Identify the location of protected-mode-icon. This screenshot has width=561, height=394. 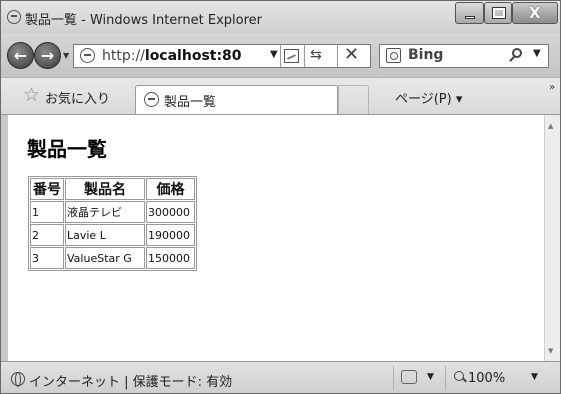
(409, 377).